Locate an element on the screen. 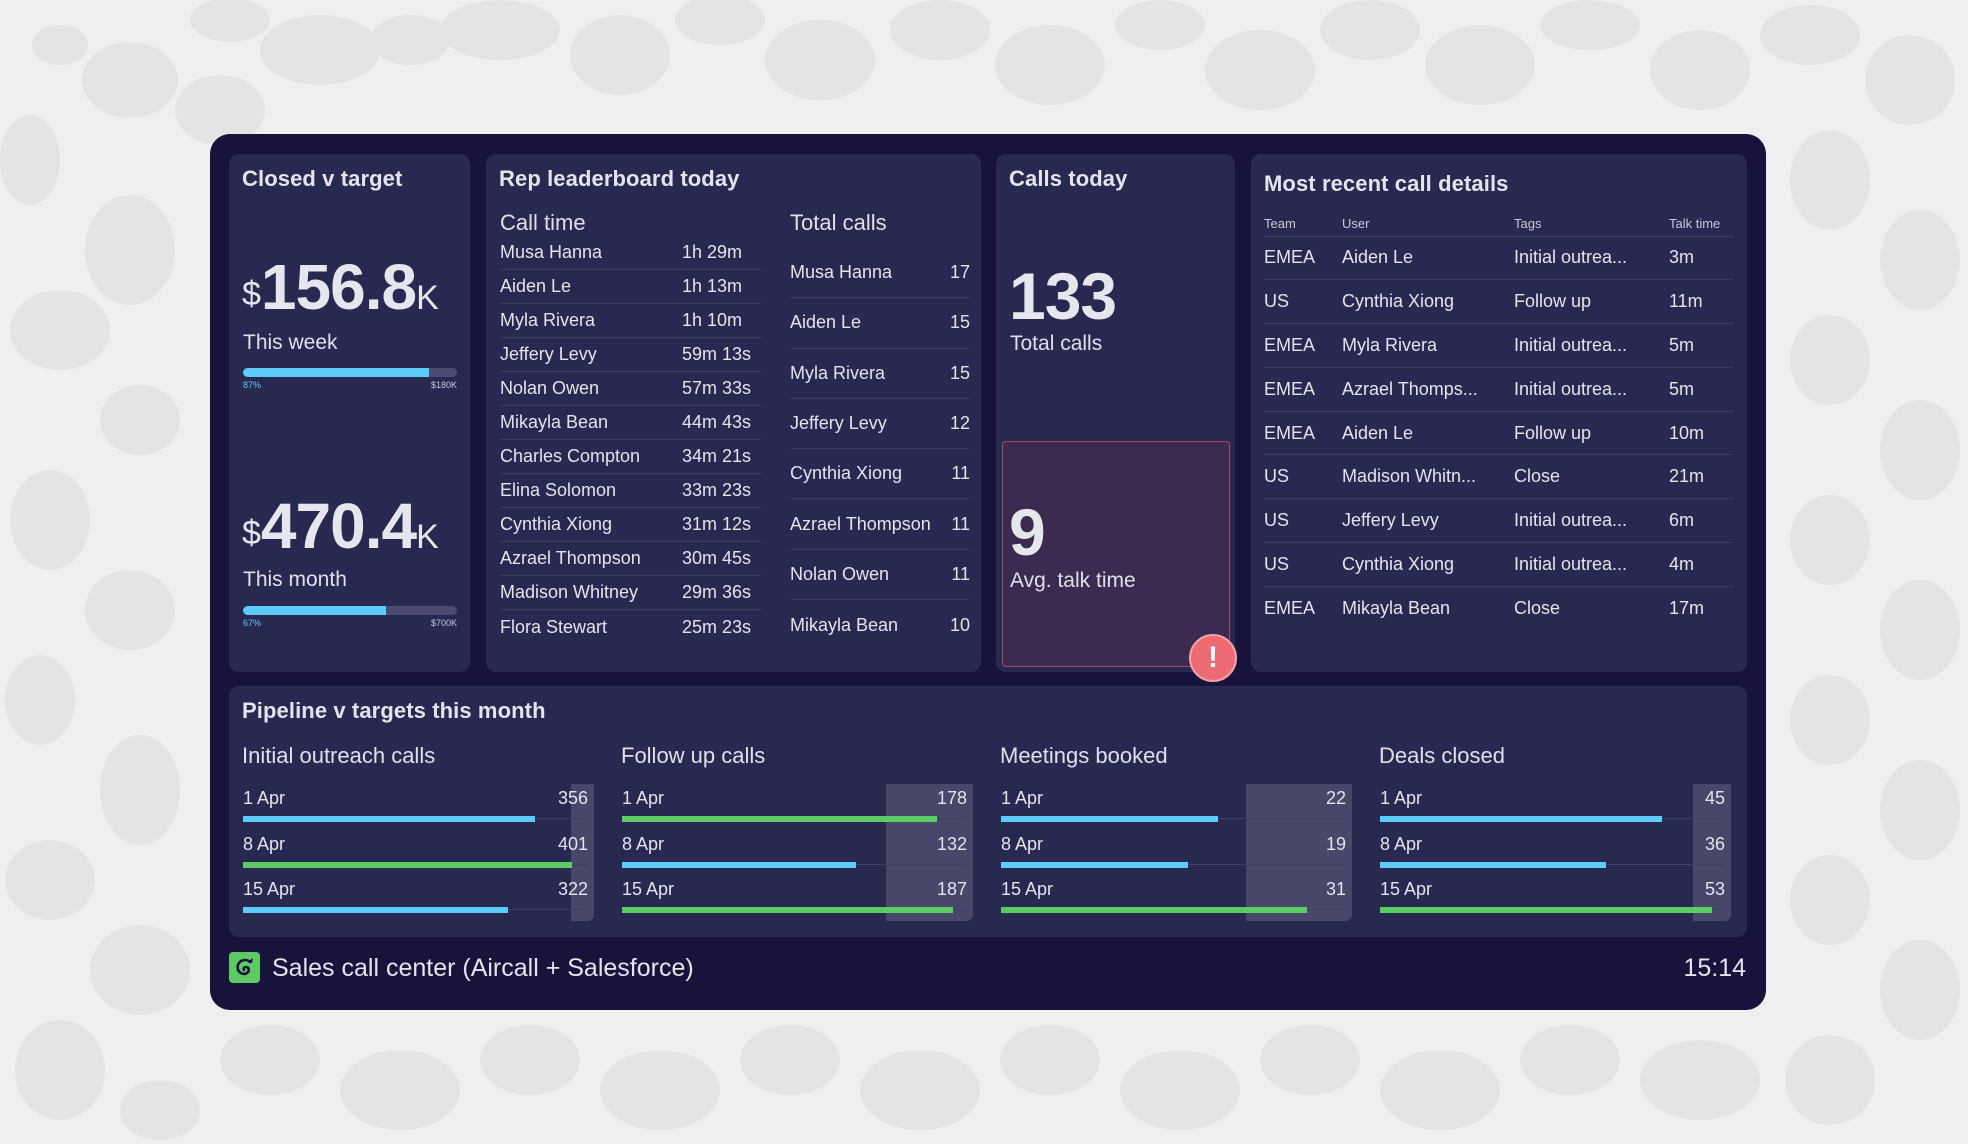 This screenshot has height=1144, width=1968. table-row: US Cynthia Xiong Initial outrea... 4m is located at coordinates (1498, 564).